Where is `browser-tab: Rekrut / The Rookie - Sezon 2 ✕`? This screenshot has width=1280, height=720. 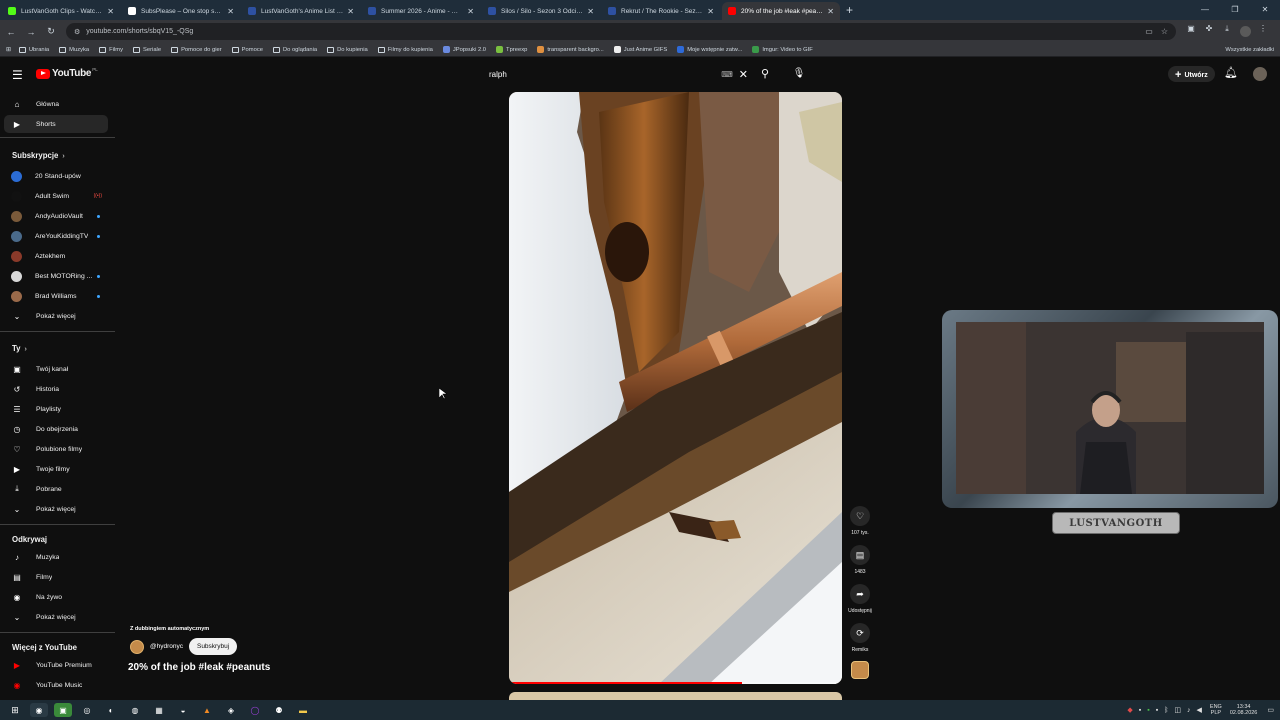 browser-tab: Rekrut / The Rookie - Sezon 2 ✕ is located at coordinates (661, 11).